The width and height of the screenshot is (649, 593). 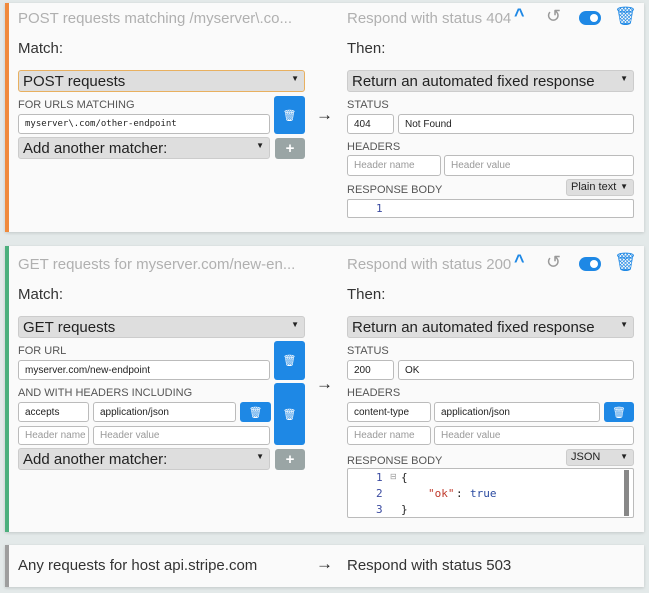 I want to click on line-number: 2, so click(x=379, y=493).